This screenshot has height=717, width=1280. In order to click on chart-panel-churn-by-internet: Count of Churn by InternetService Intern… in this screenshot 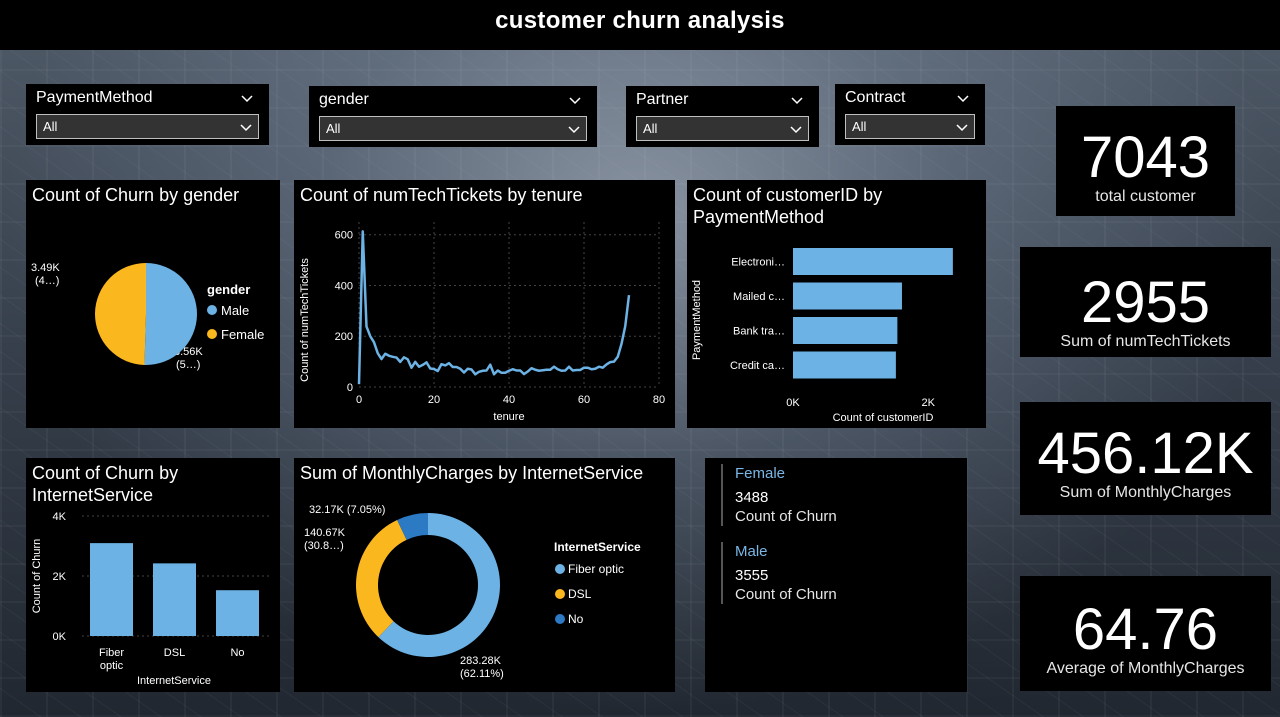, I will do `click(153, 575)`.